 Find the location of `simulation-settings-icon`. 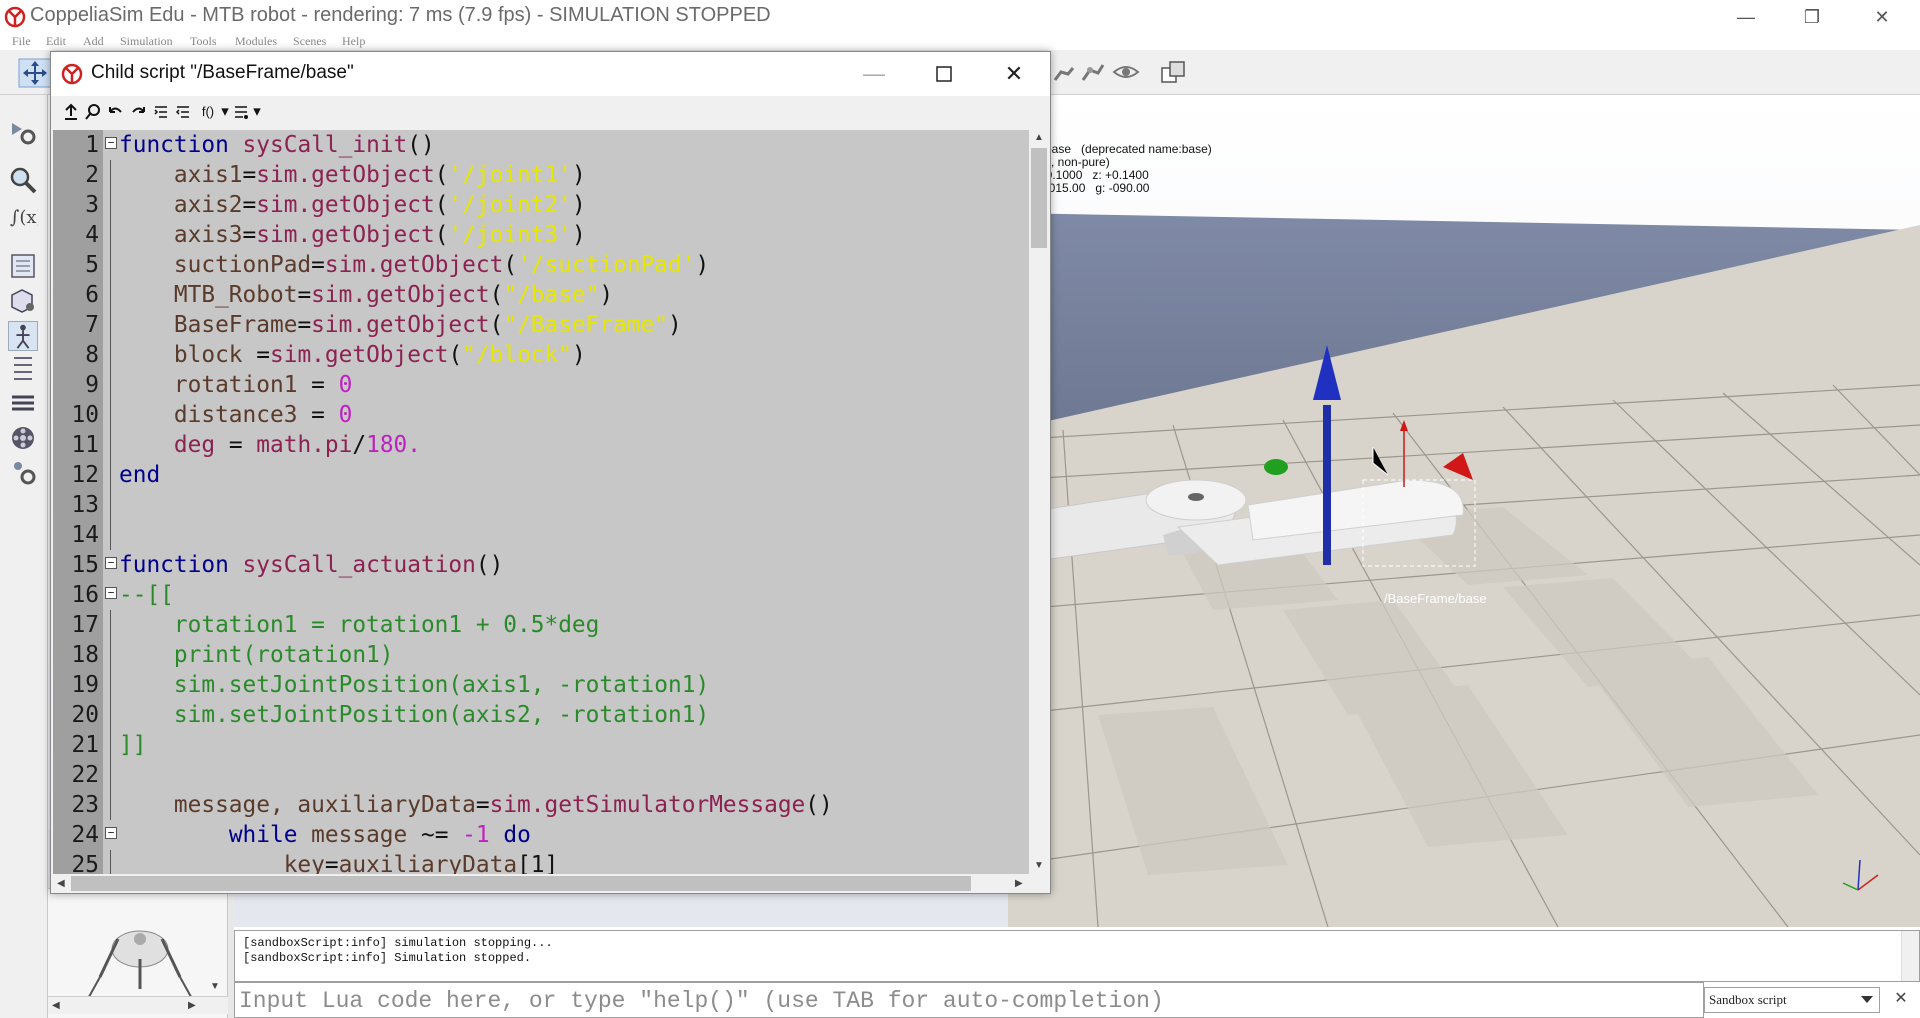

simulation-settings-icon is located at coordinates (23, 132).